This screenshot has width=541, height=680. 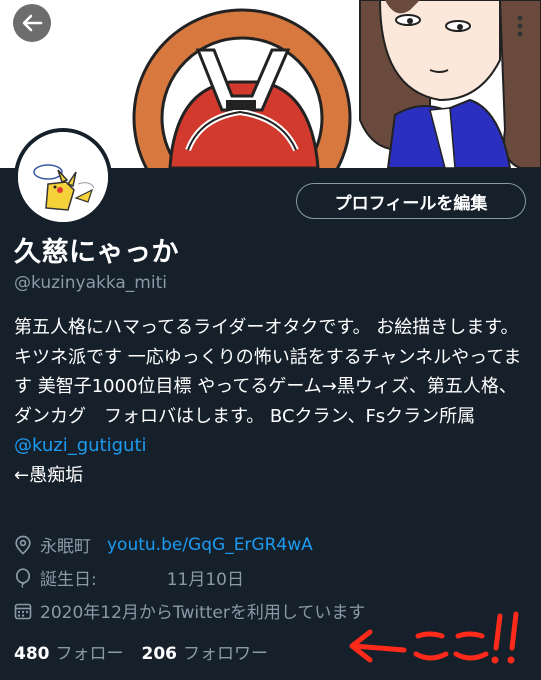 I want to click on balloon-icon, so click(x=23, y=577).